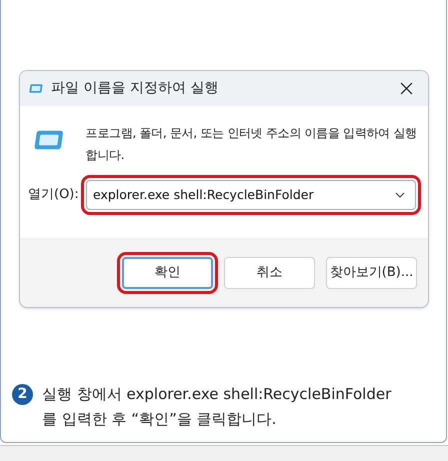 This screenshot has height=461, width=448. I want to click on dropdown-caret-icon, so click(400, 195).